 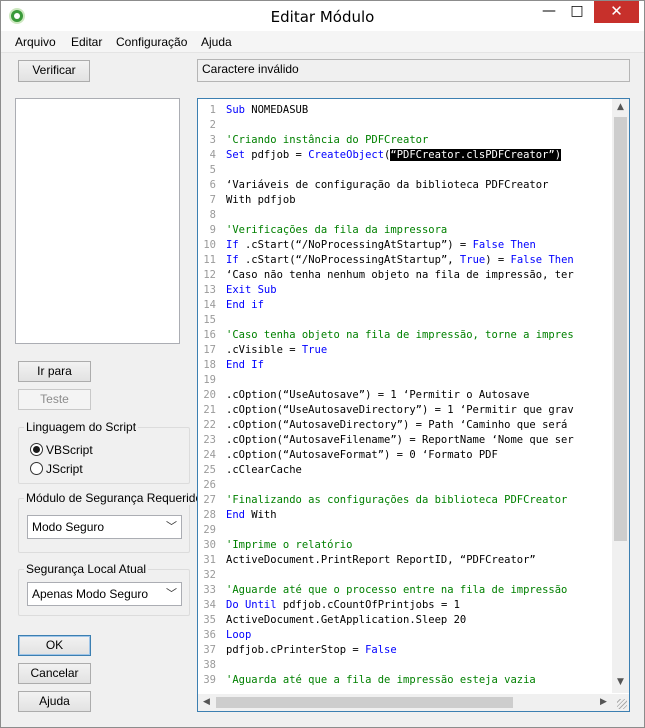 I want to click on close-button: ✕, so click(x=616, y=12).